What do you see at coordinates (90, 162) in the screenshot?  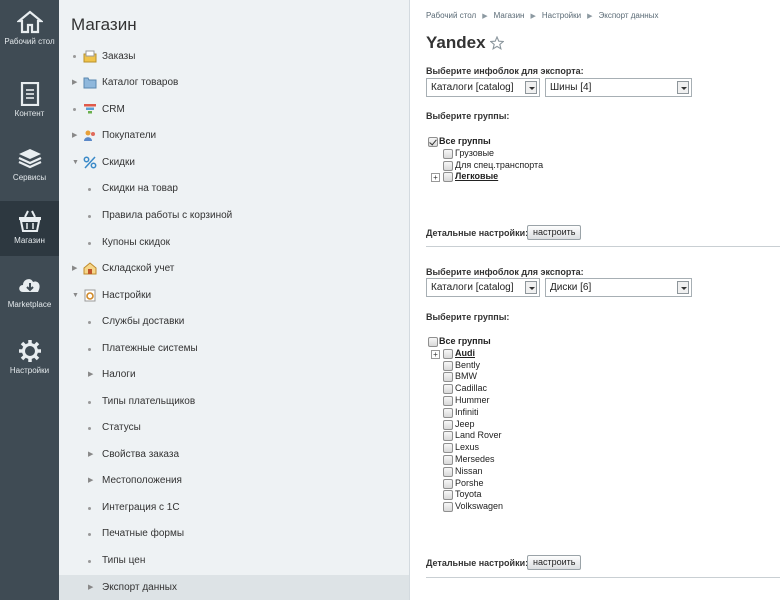 I see `percent-icon` at bounding box center [90, 162].